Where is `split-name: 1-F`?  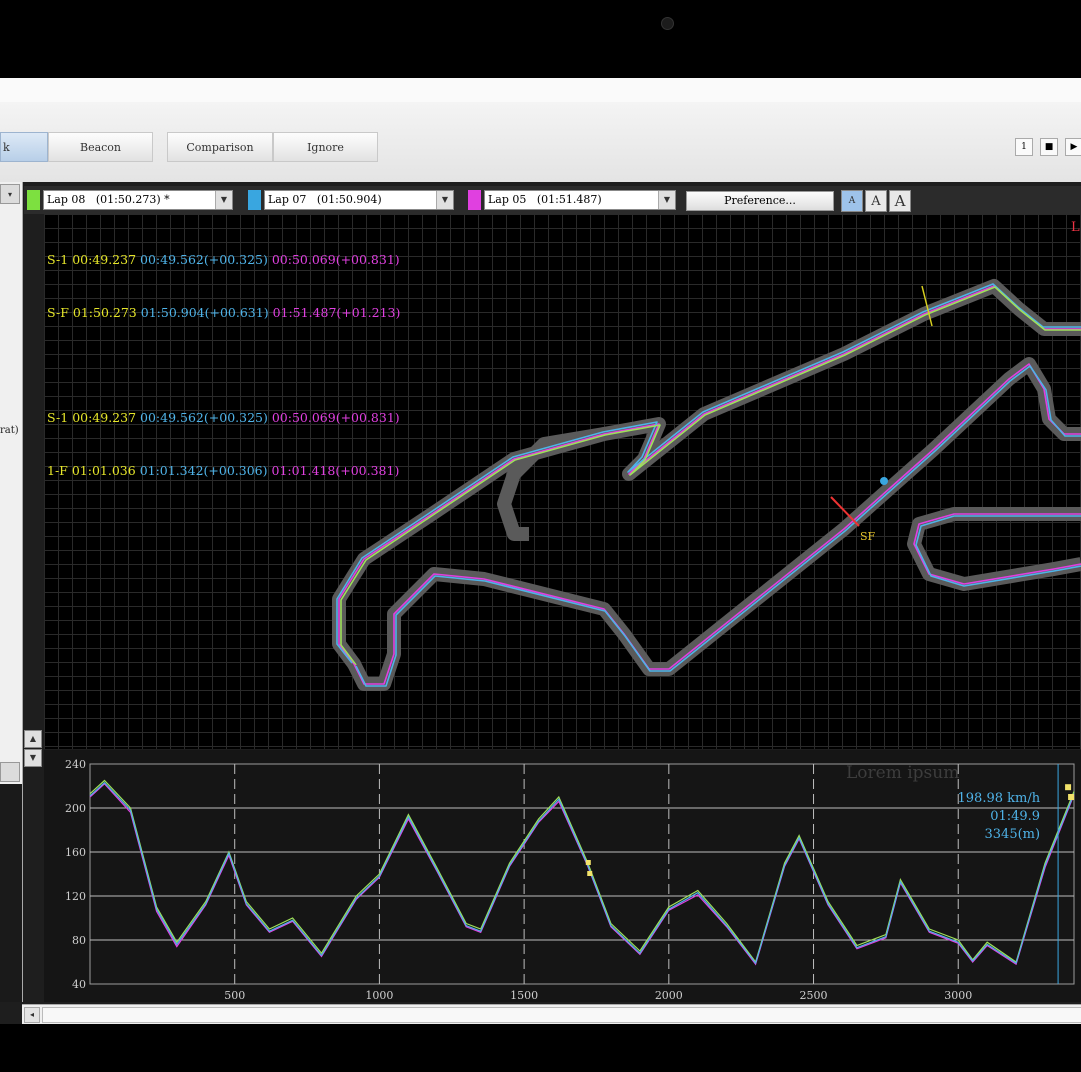 split-name: 1-F is located at coordinates (57, 470).